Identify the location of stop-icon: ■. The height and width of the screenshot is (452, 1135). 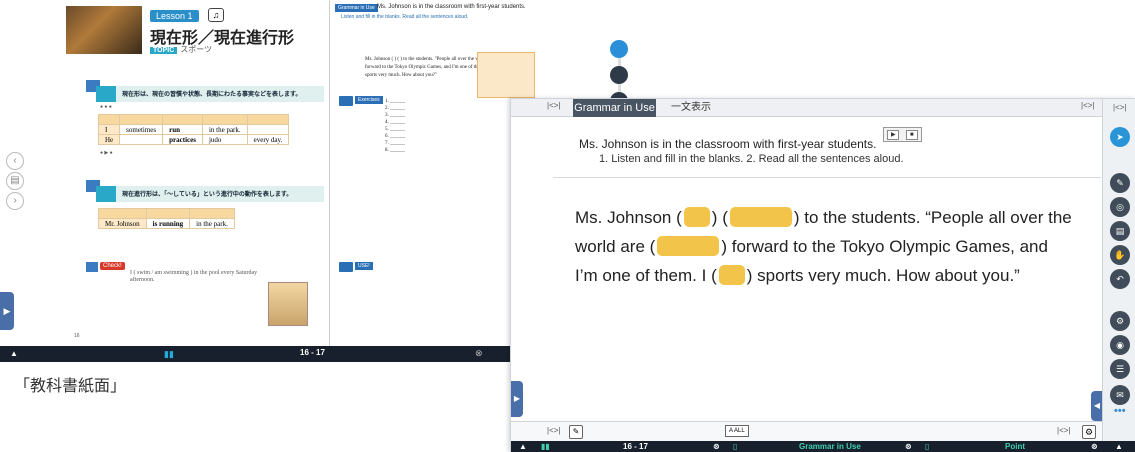
(911, 134).